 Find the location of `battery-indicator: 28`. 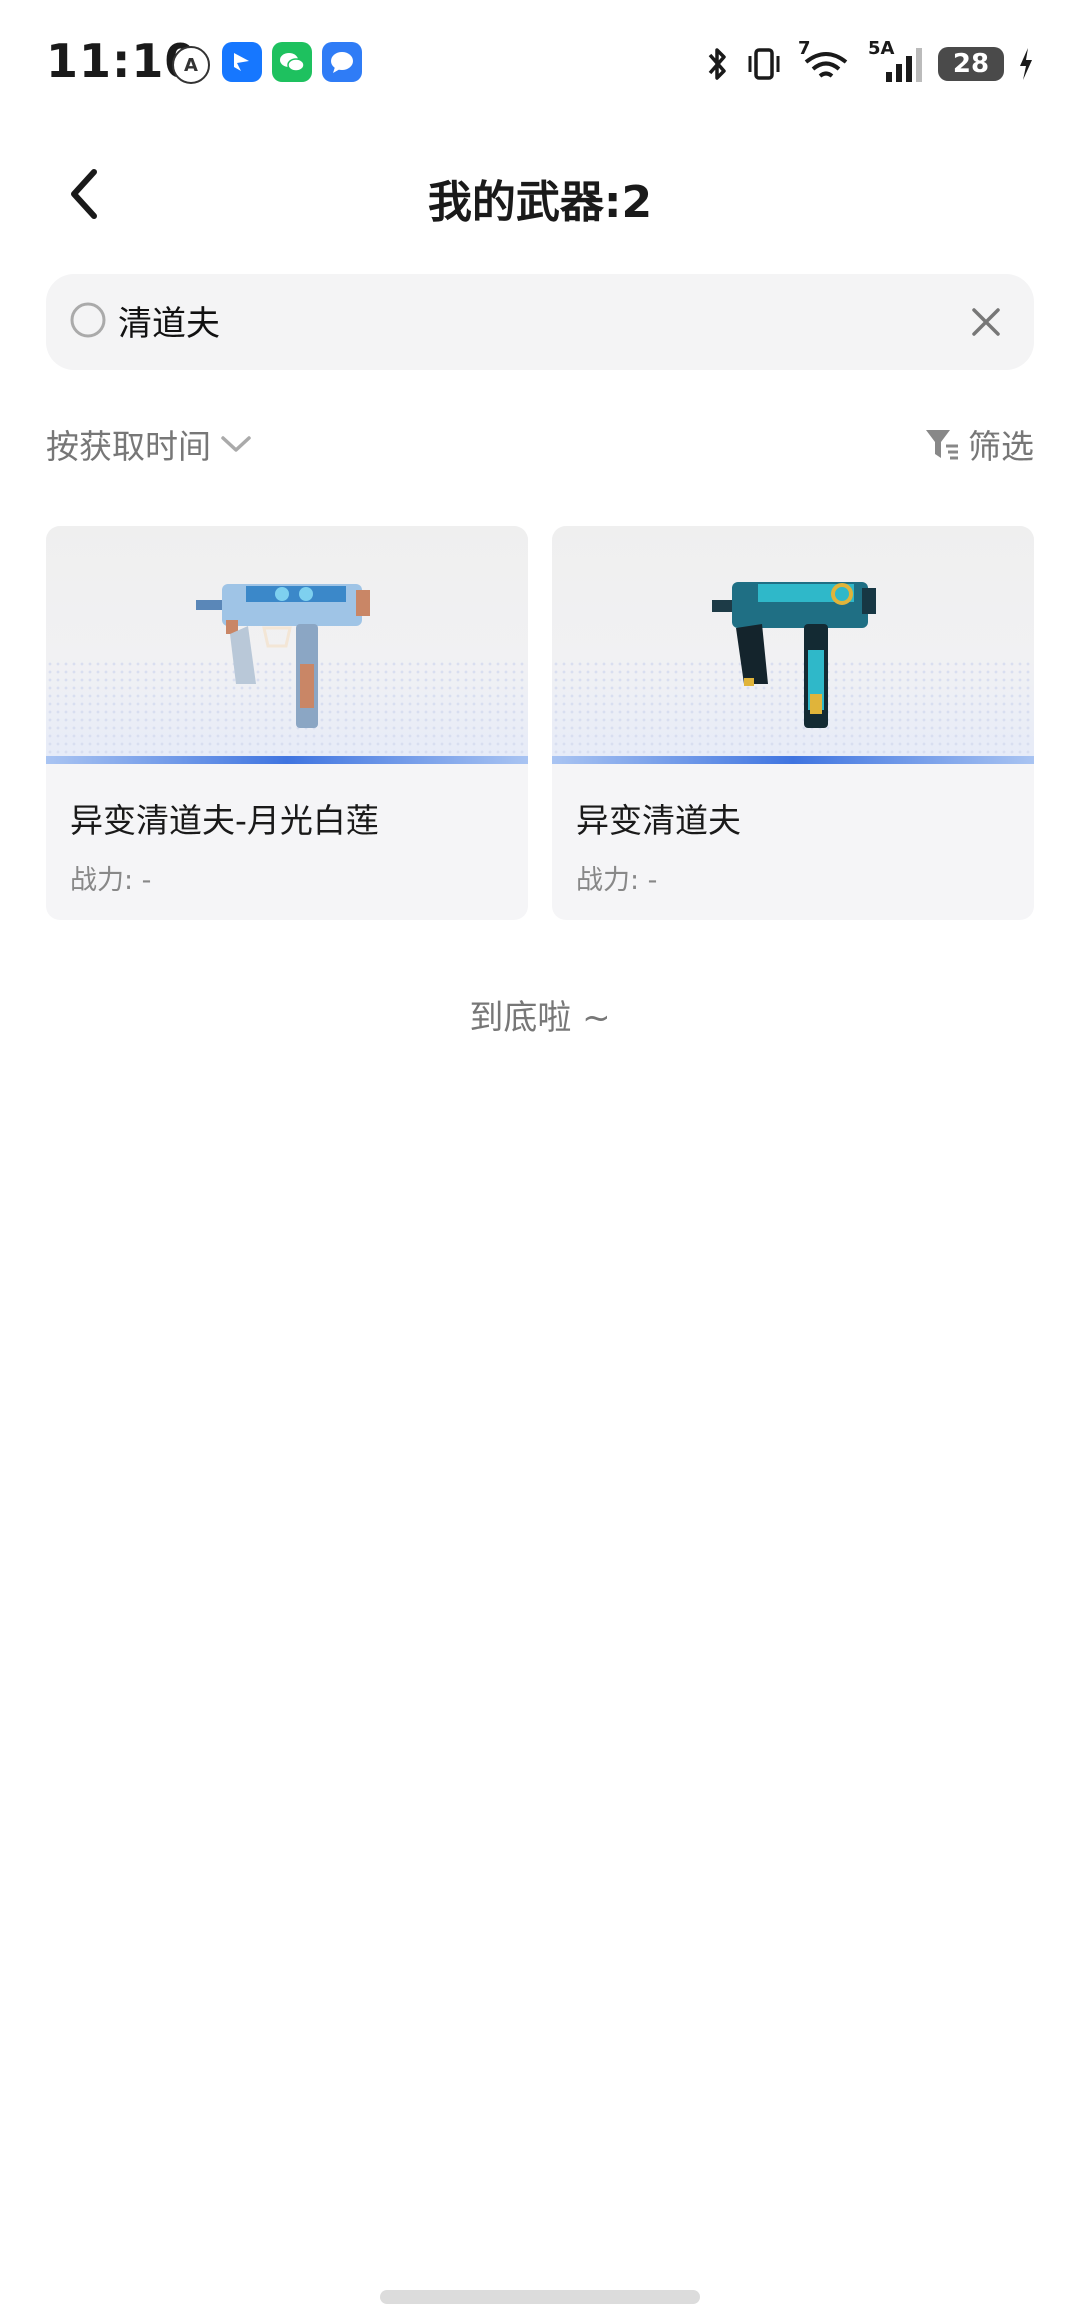

battery-indicator: 28 is located at coordinates (971, 64).